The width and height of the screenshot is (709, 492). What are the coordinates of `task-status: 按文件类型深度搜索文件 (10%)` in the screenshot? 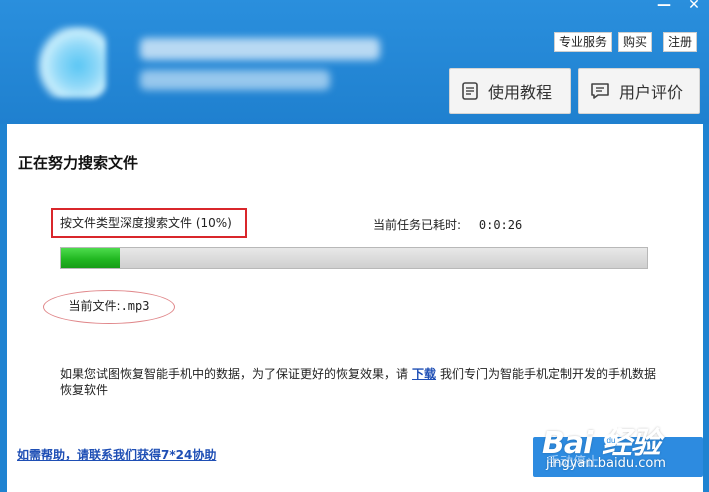 It's located at (149, 223).